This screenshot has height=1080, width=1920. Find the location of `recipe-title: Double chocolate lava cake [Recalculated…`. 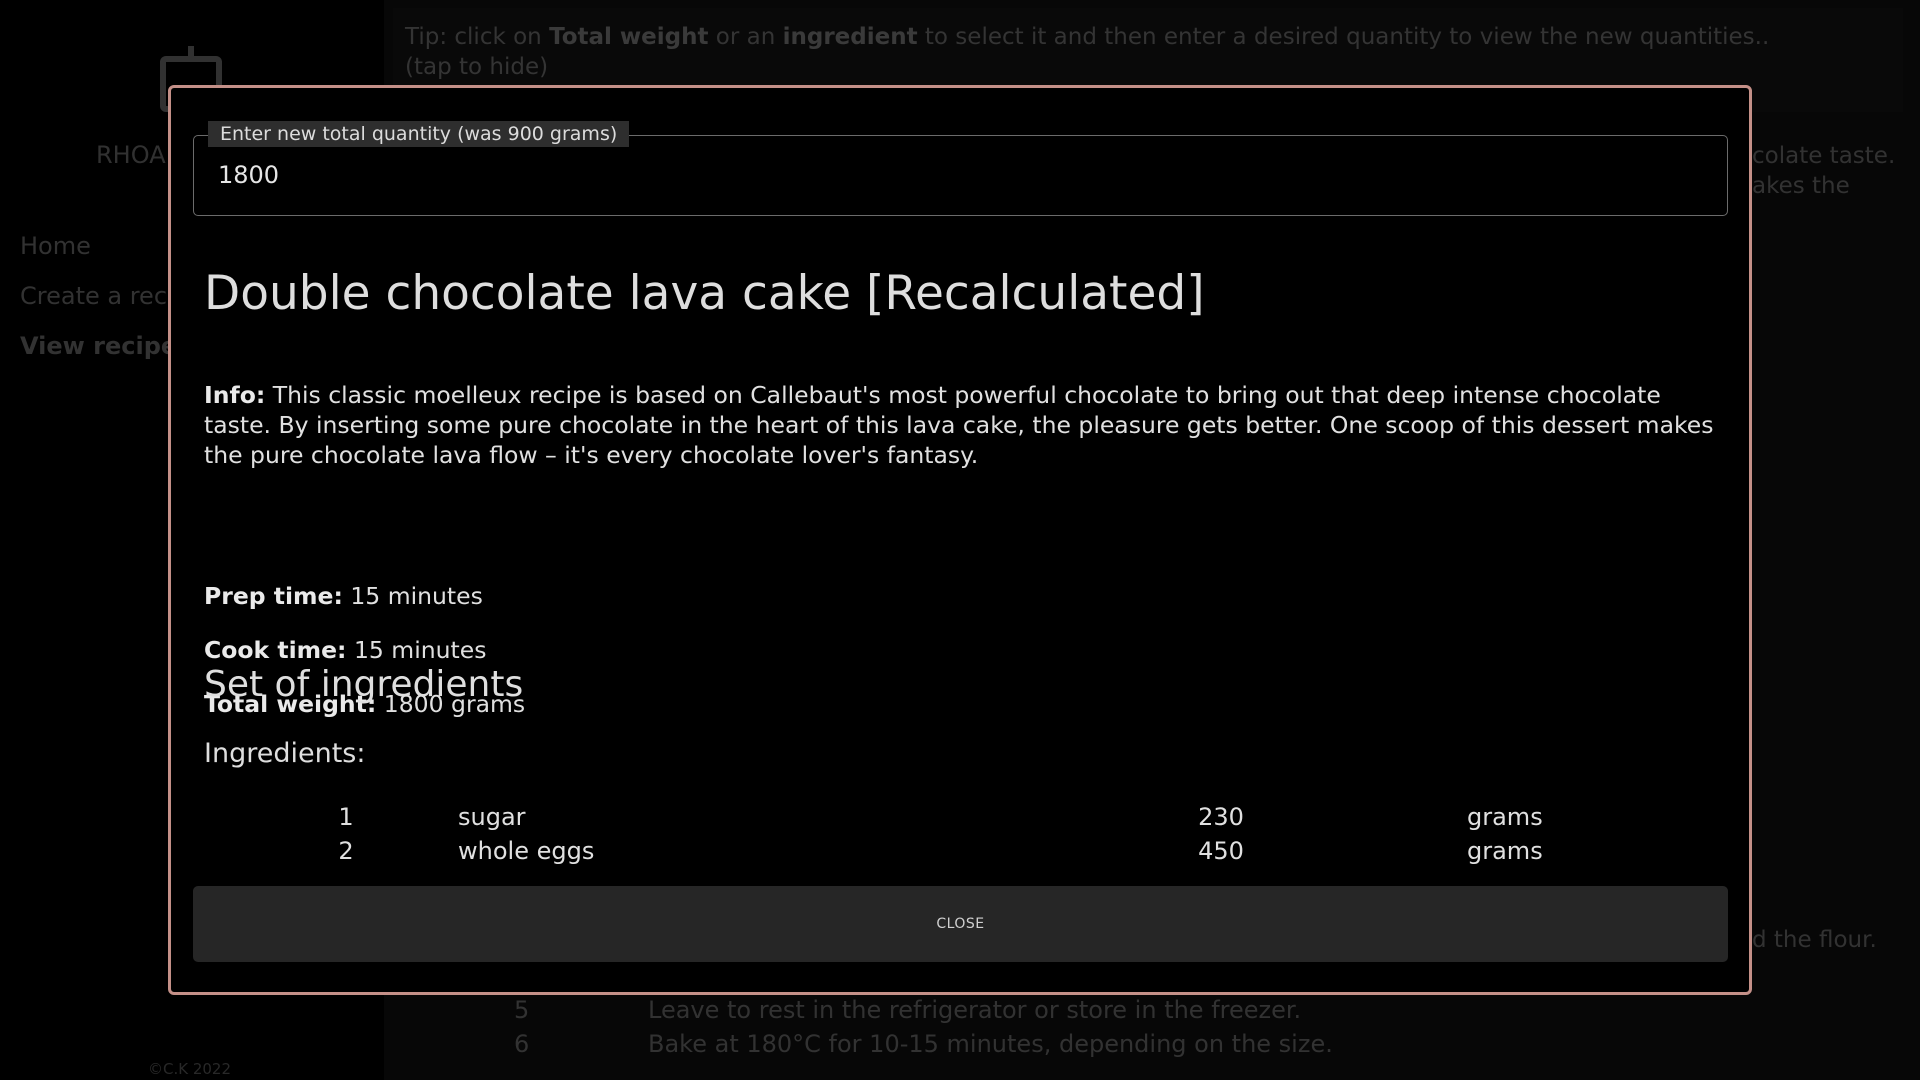

recipe-title: Double chocolate lava cake [Recalculated… is located at coordinates (704, 293).